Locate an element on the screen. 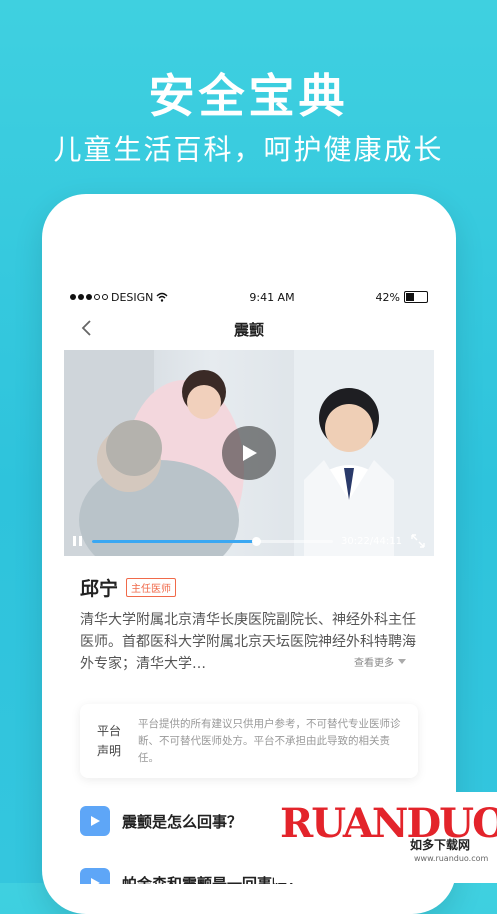 The height and width of the screenshot is (914, 497). nav-bar: 震颤 is located at coordinates (249, 329).